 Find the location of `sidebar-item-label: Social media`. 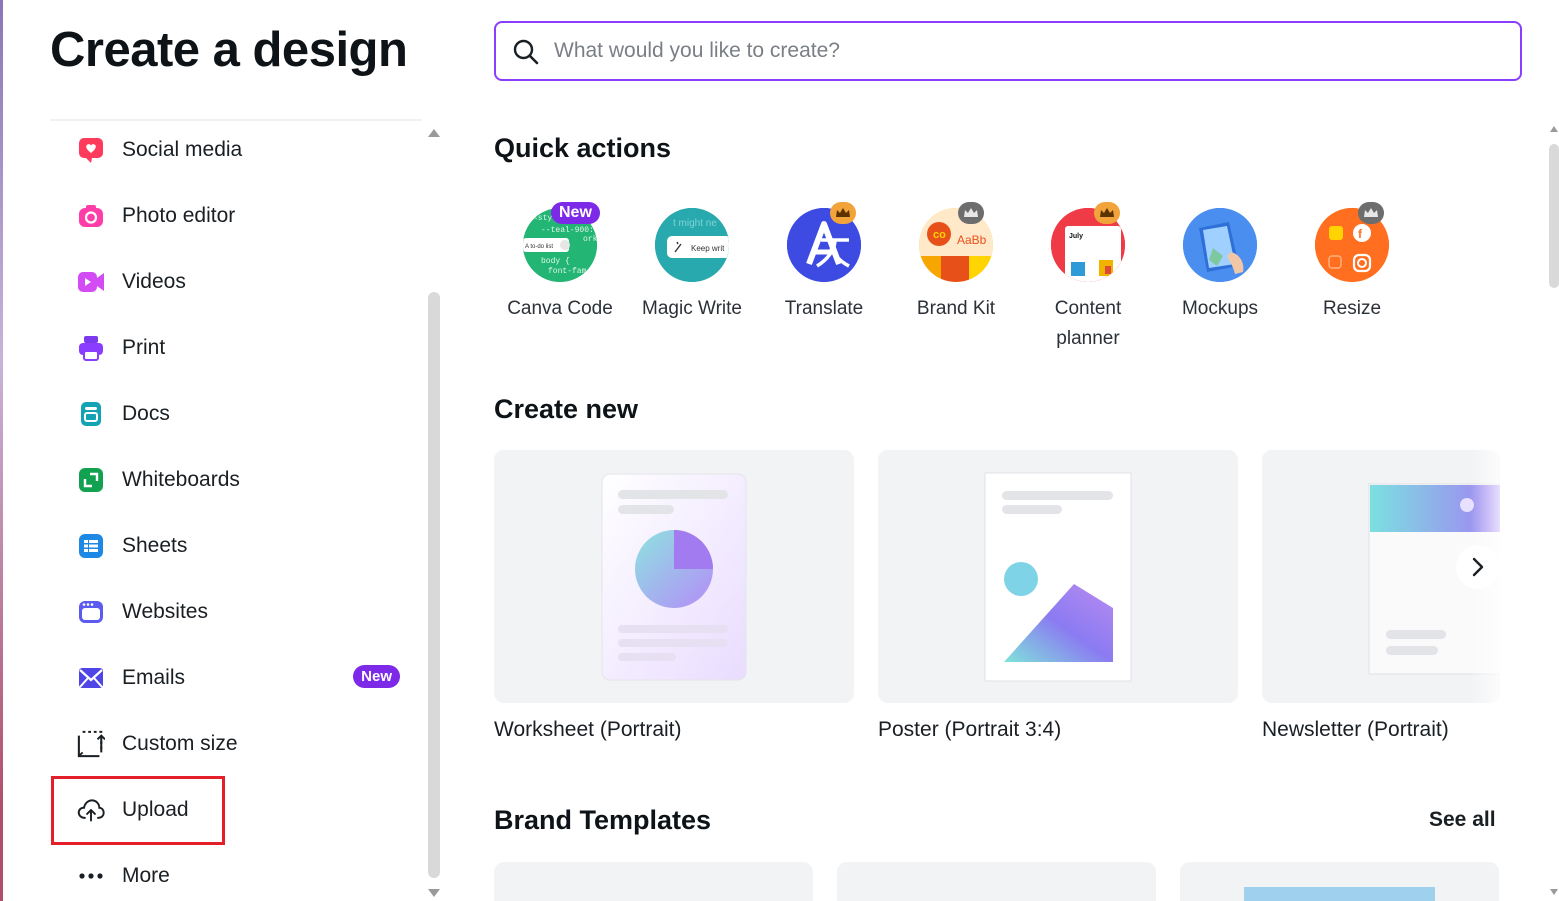

sidebar-item-label: Social media is located at coordinates (182, 149).